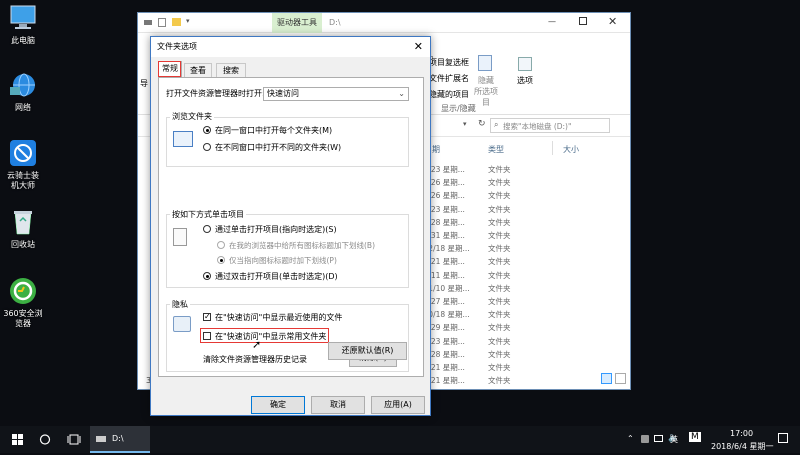 Image resolution: width=800 pixels, height=455 pixels. I want to click on desktop-icon-network: 网络, so click(24, 91).